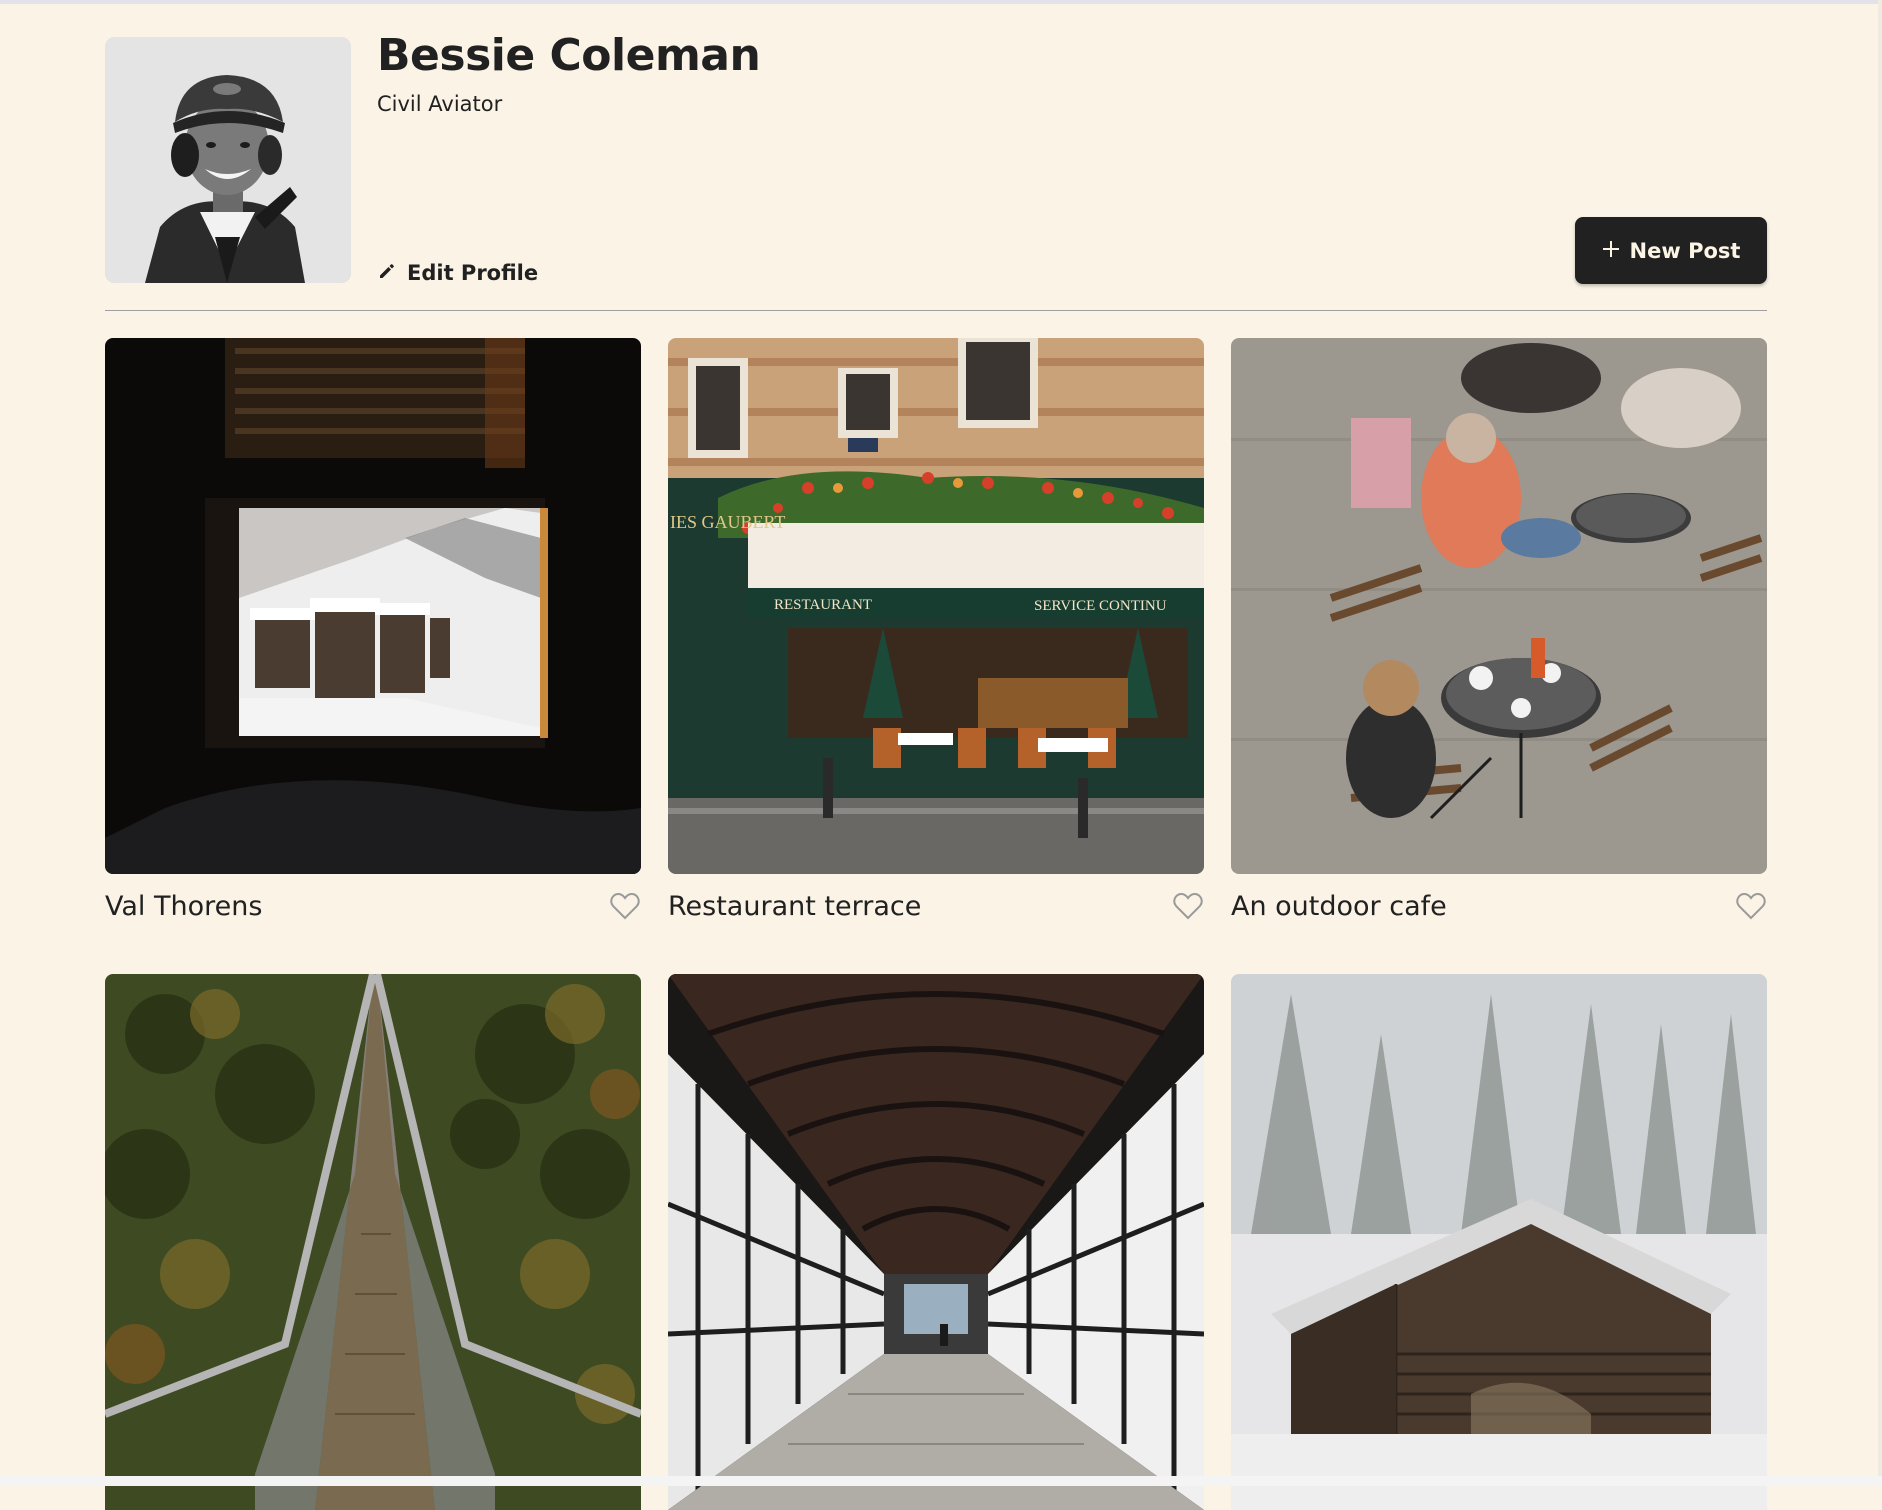 The height and width of the screenshot is (1510, 1882). I want to click on card-title: Val Thorens, so click(184, 906).